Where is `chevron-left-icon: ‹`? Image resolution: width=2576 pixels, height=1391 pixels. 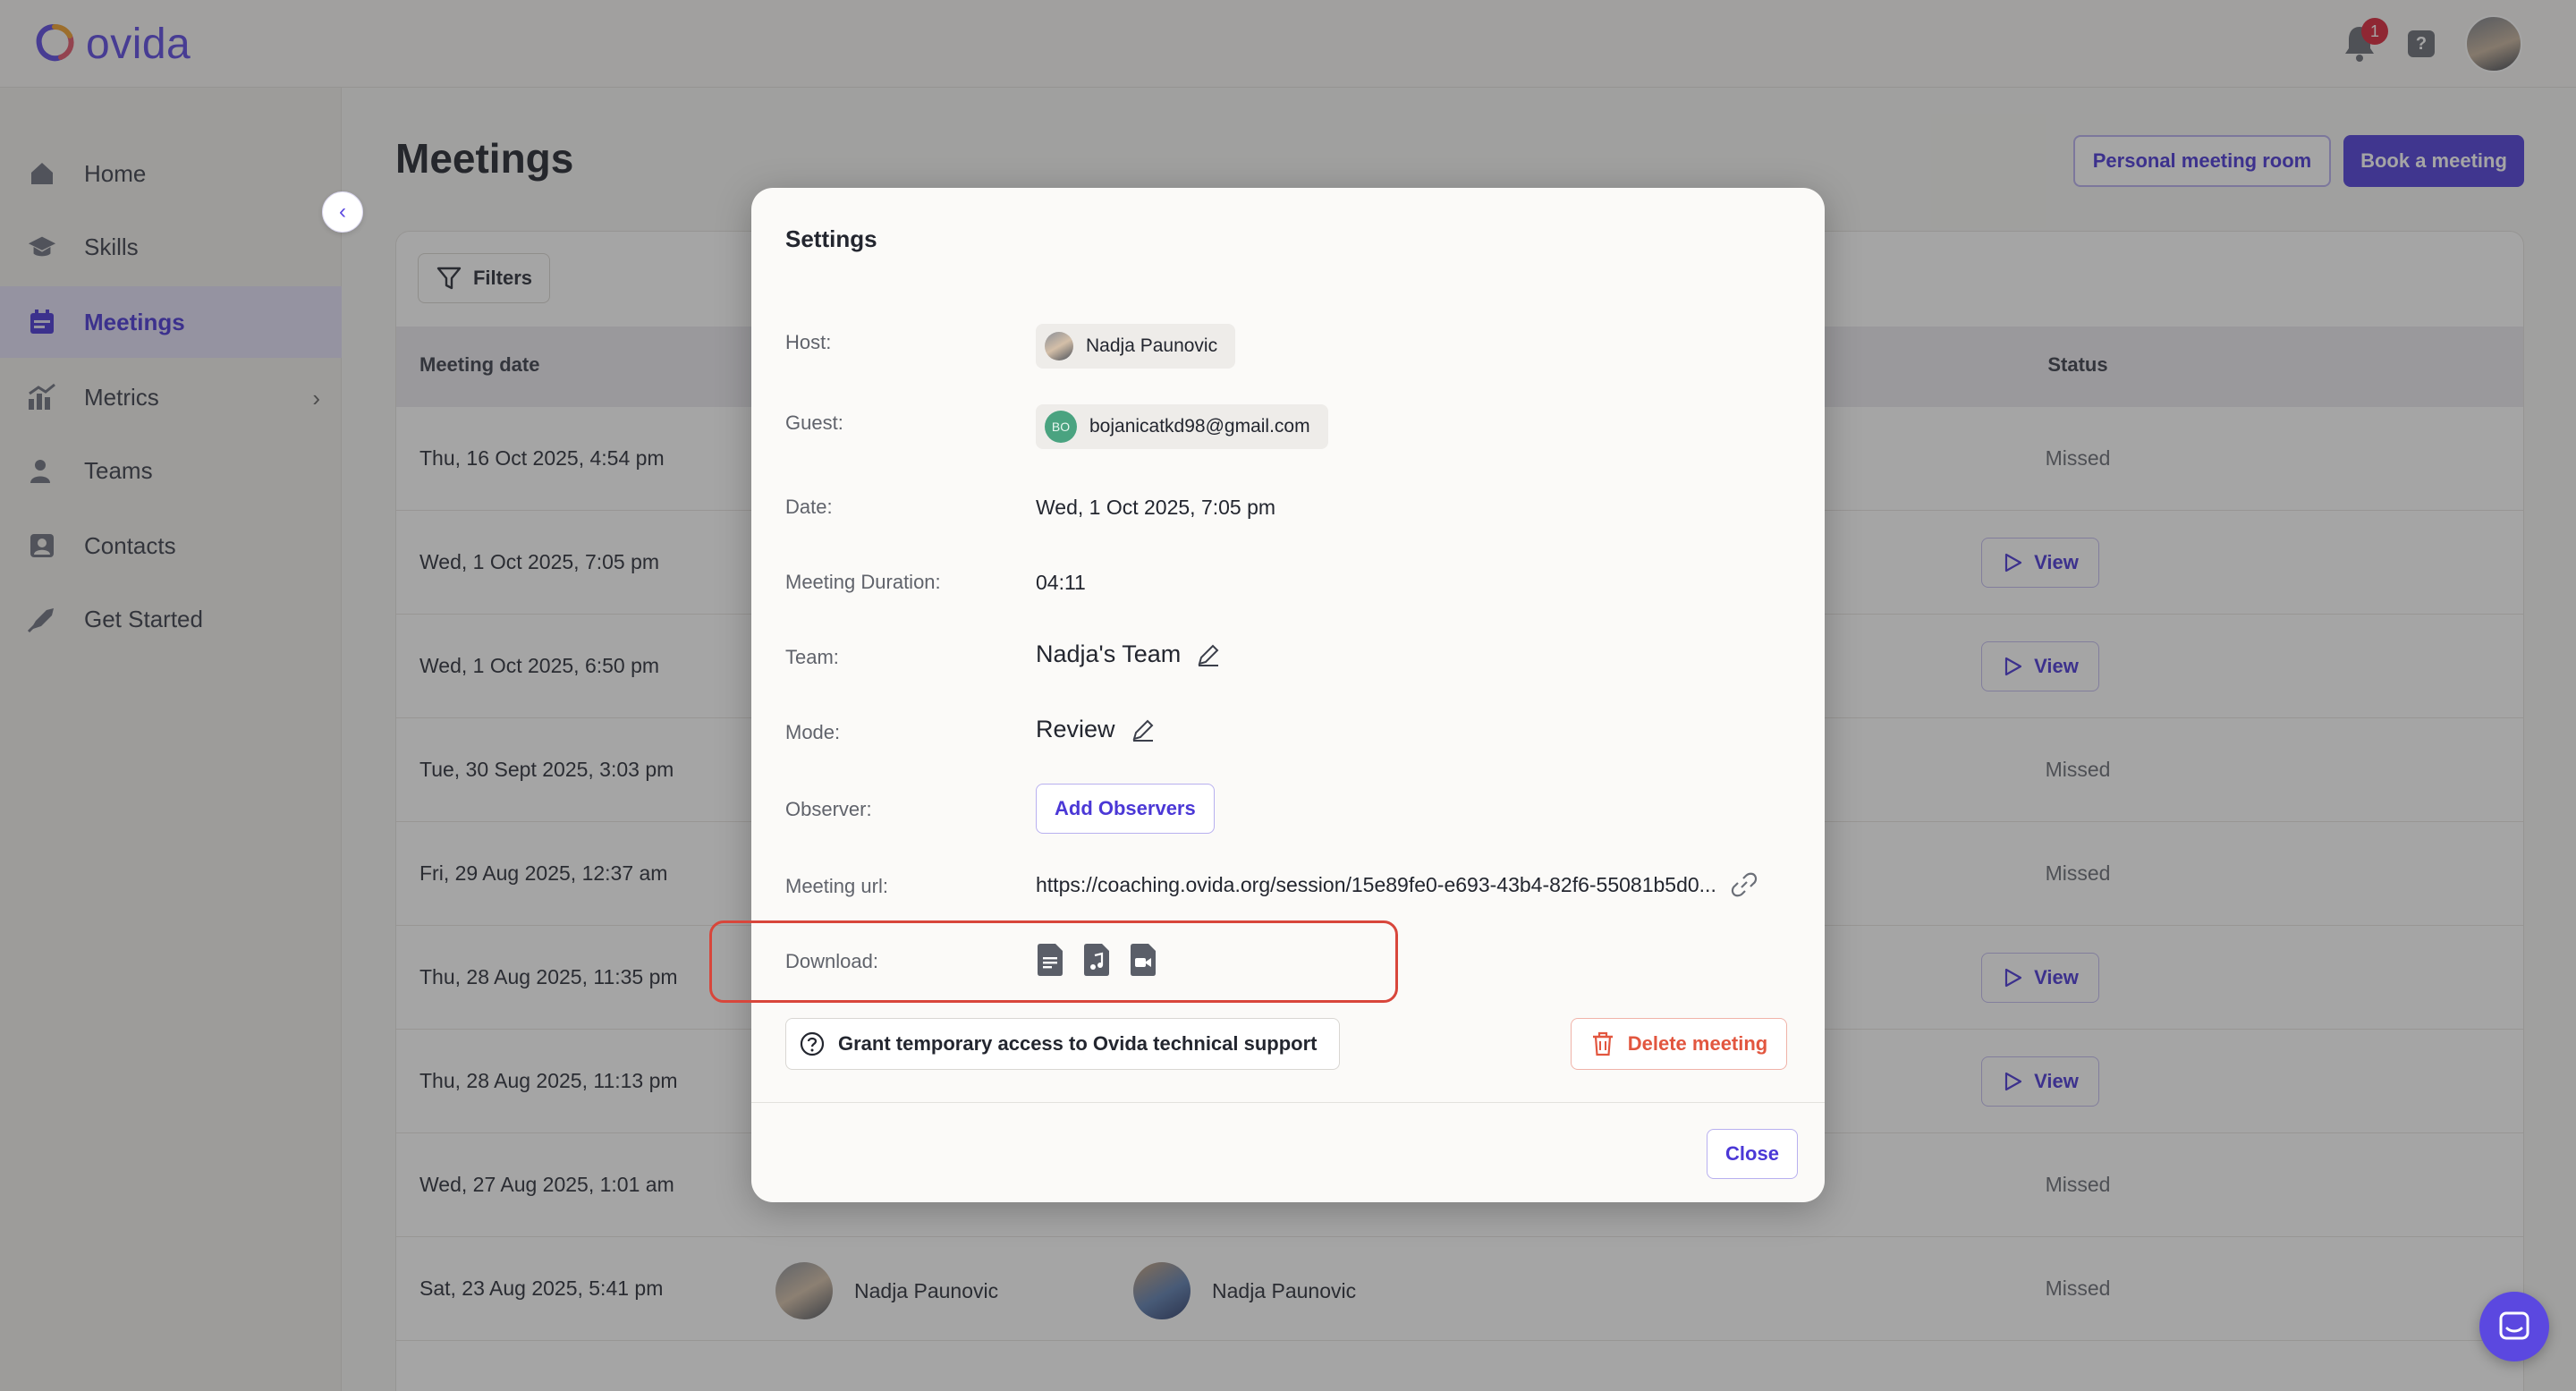
chevron-left-icon: ‹ is located at coordinates (342, 211).